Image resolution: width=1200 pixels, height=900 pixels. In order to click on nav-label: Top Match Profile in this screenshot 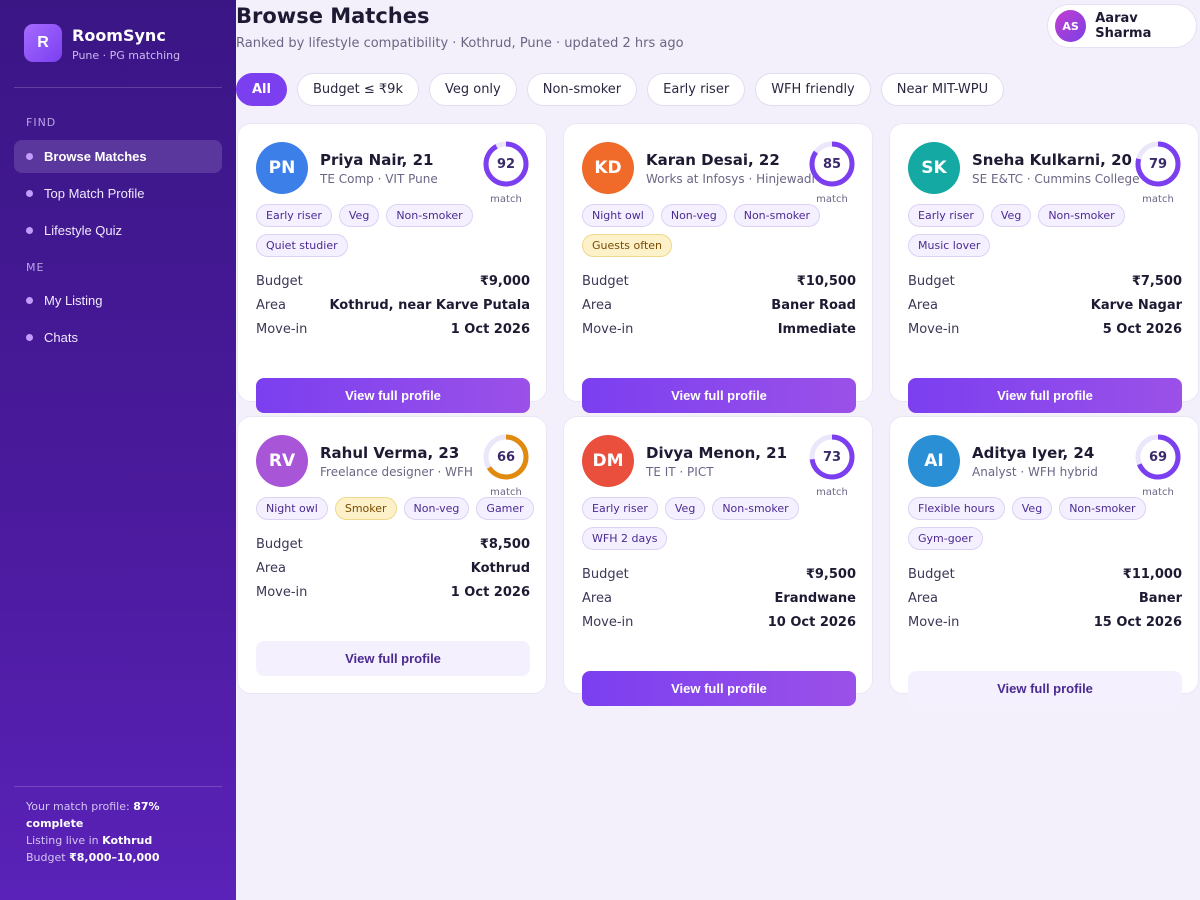, I will do `click(94, 193)`.